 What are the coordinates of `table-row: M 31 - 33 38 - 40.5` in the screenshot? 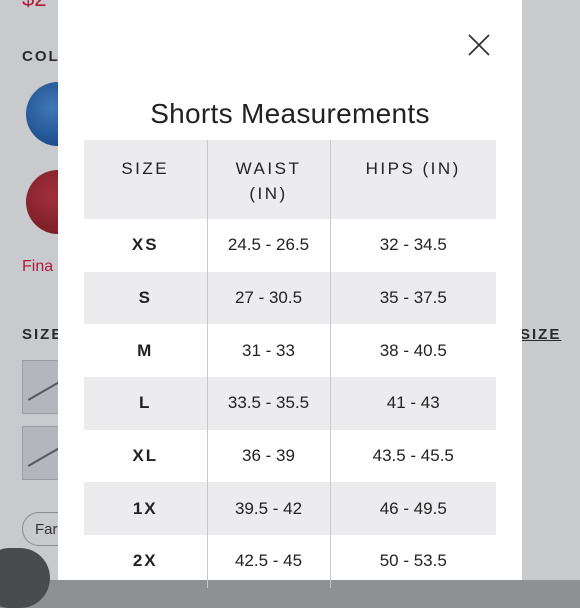 It's located at (290, 351).